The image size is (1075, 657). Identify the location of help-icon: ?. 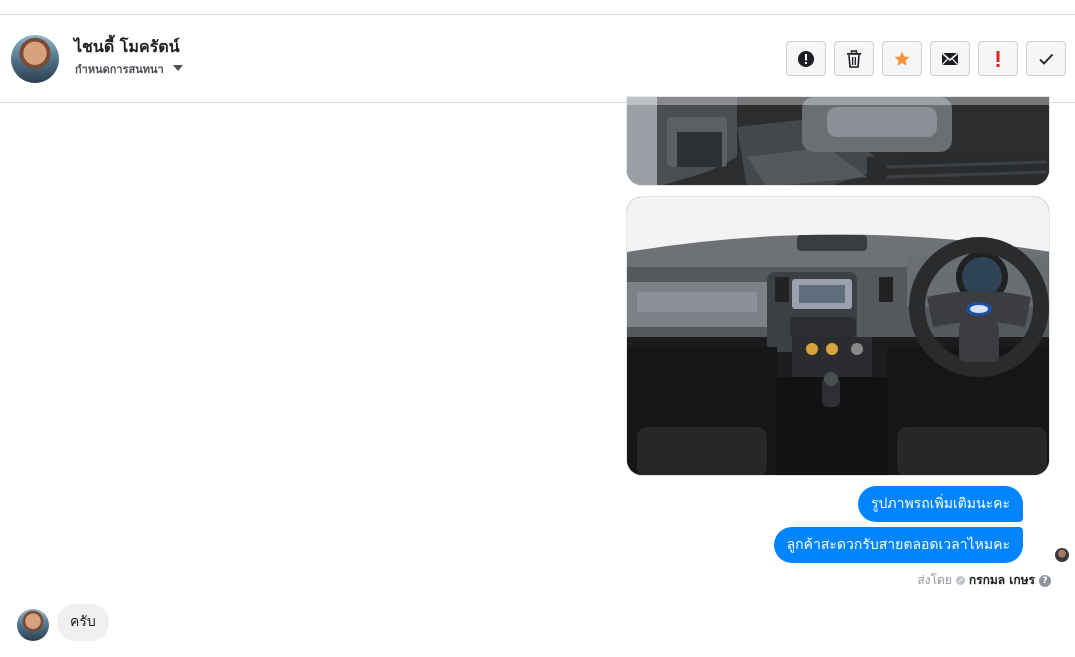
(1045, 580).